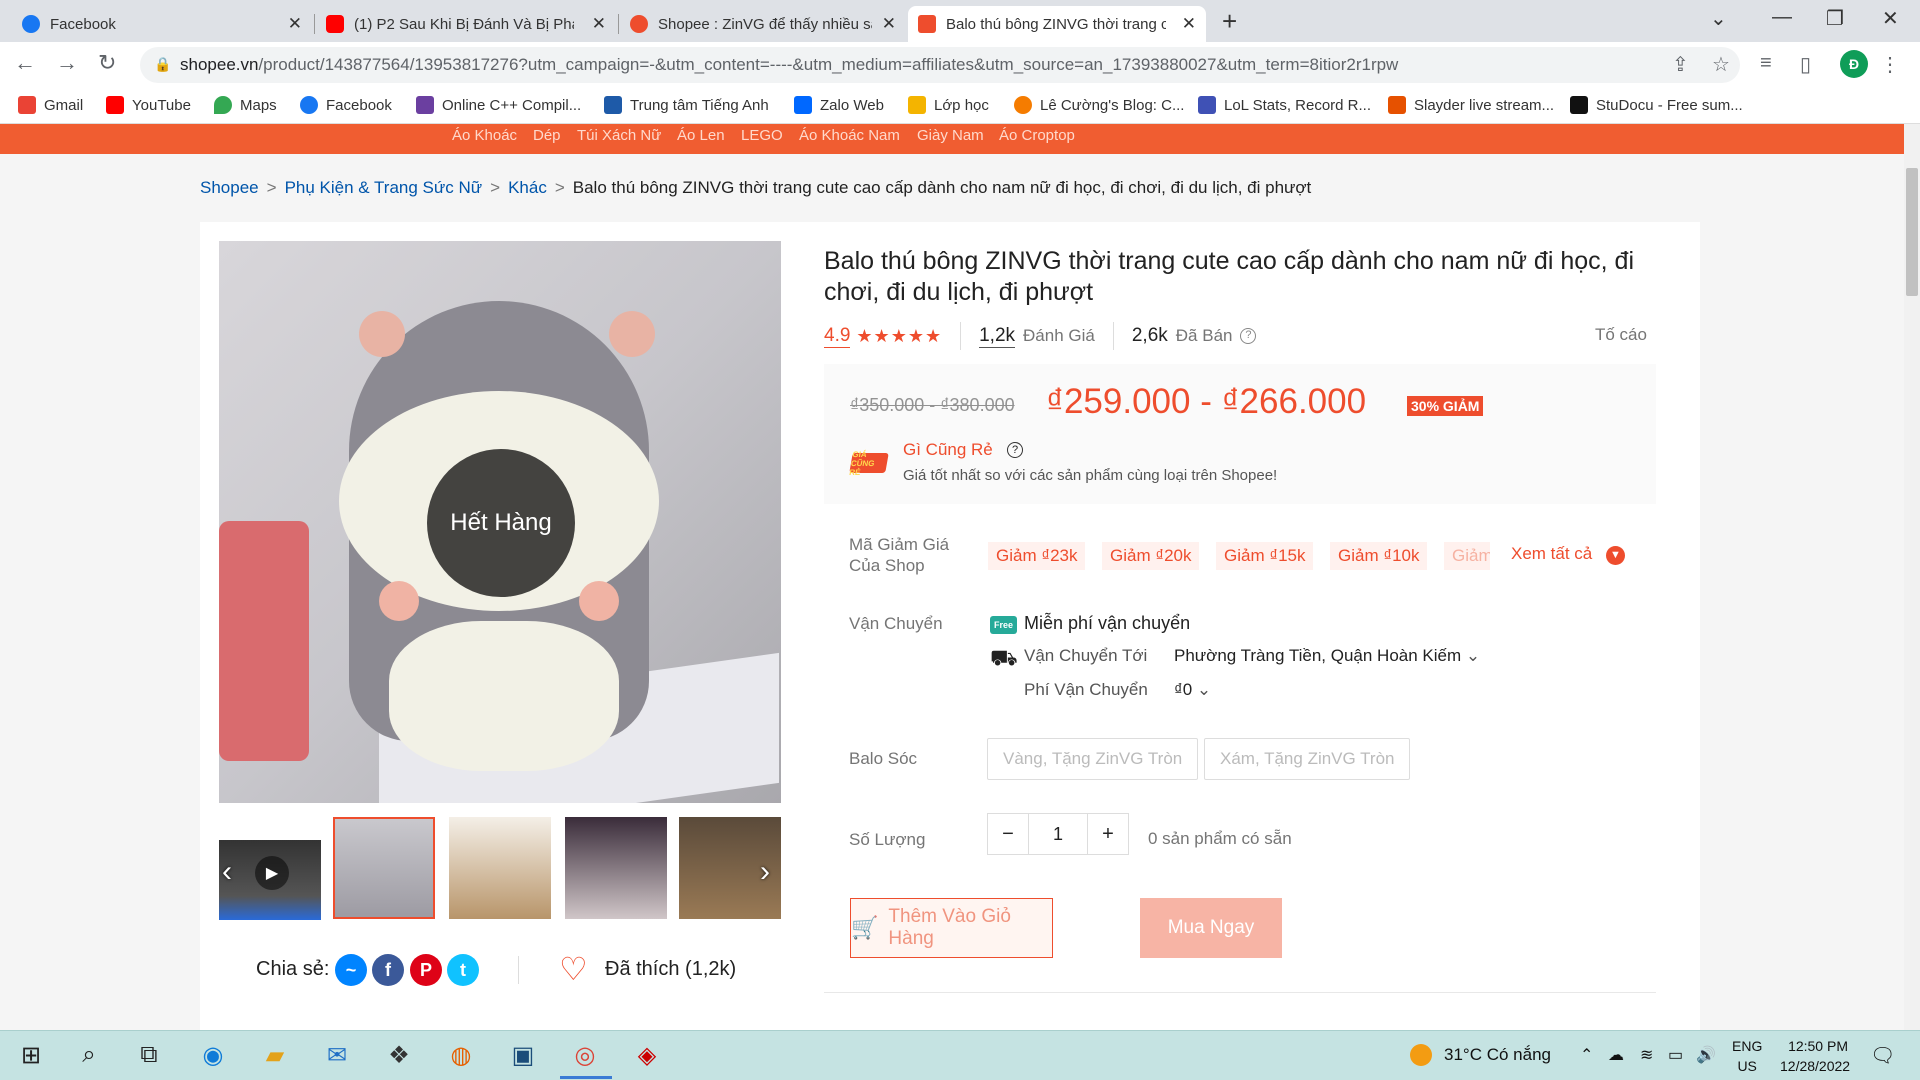  What do you see at coordinates (619, 135) in the screenshot?
I see `search-keyword: Túi Xách Nữ` at bounding box center [619, 135].